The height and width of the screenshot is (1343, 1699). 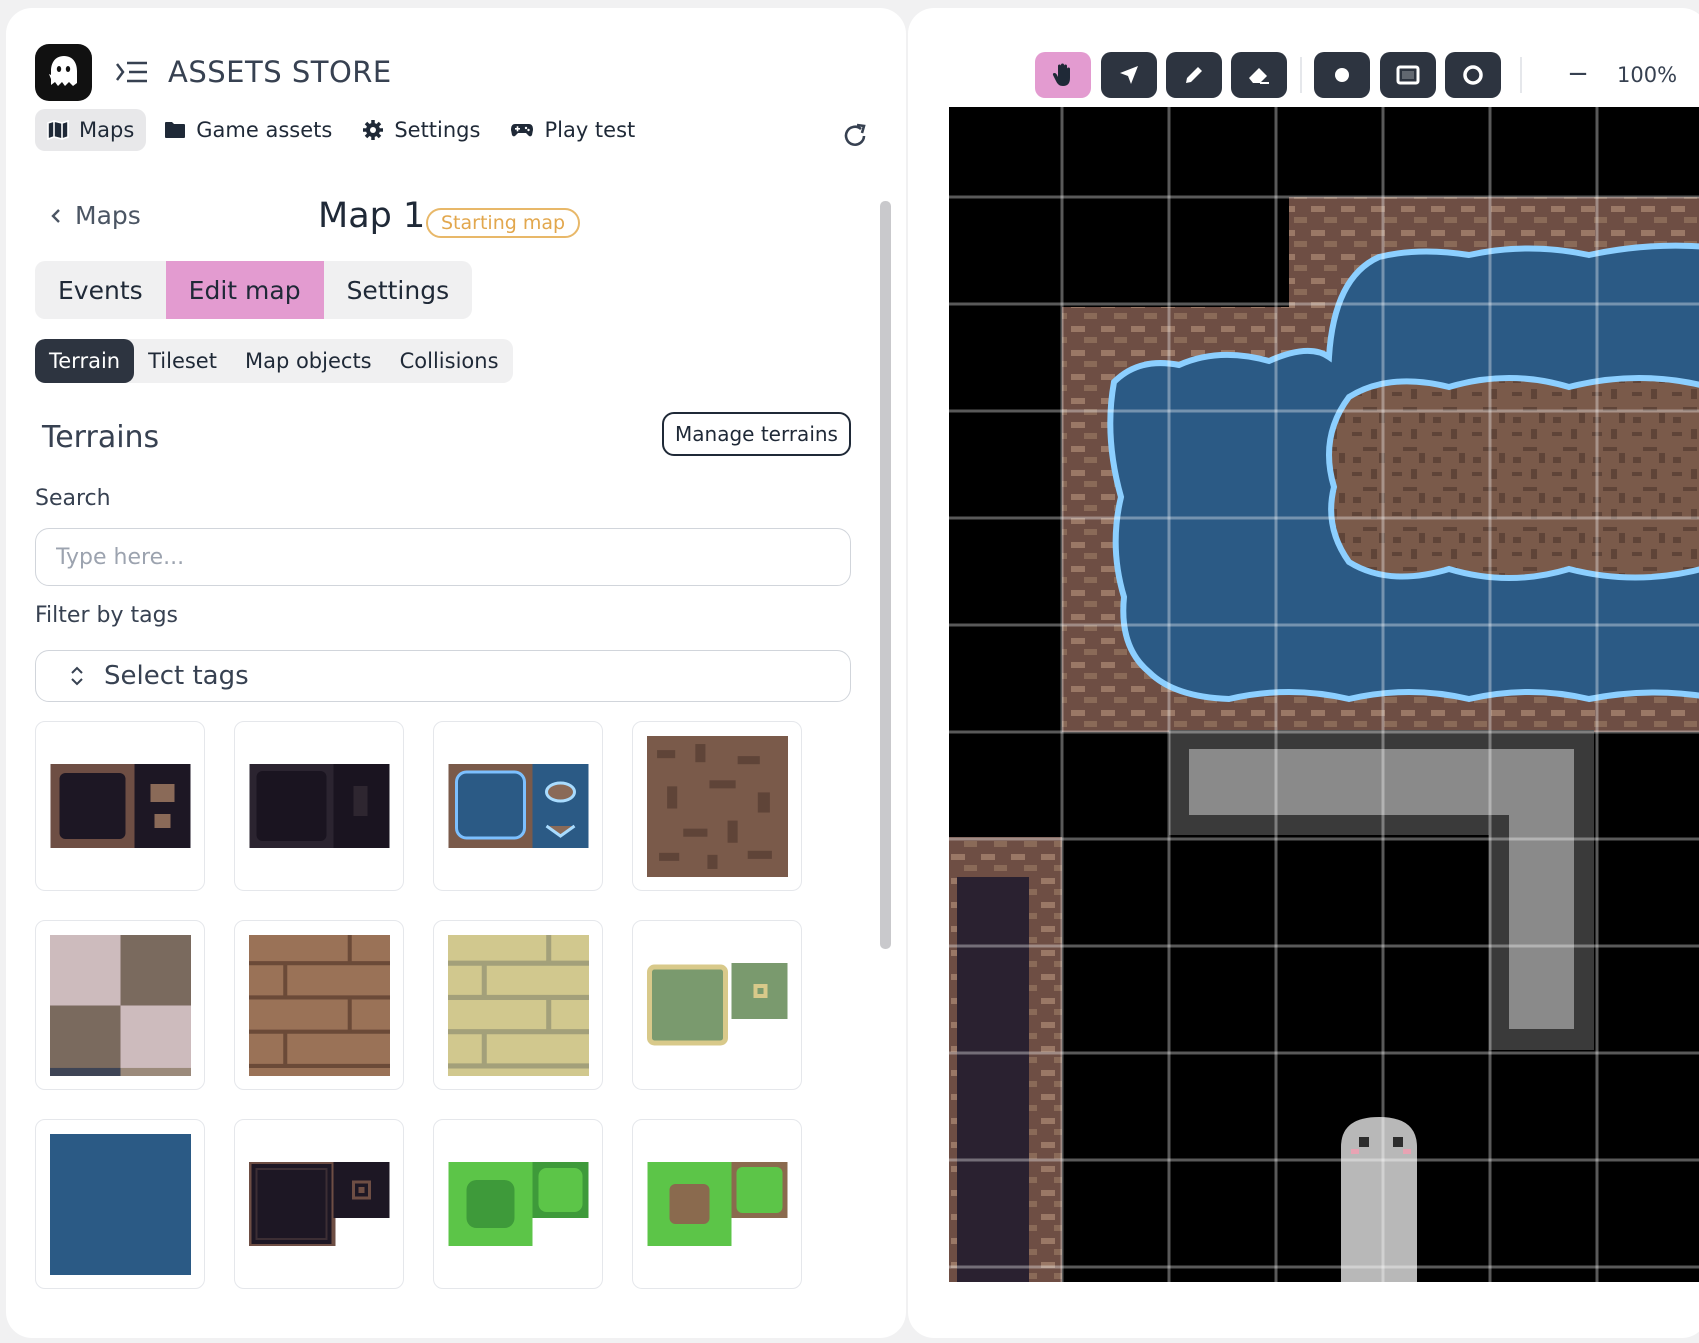 I want to click on cave-pit-terrain-icon, so click(x=120, y=806).